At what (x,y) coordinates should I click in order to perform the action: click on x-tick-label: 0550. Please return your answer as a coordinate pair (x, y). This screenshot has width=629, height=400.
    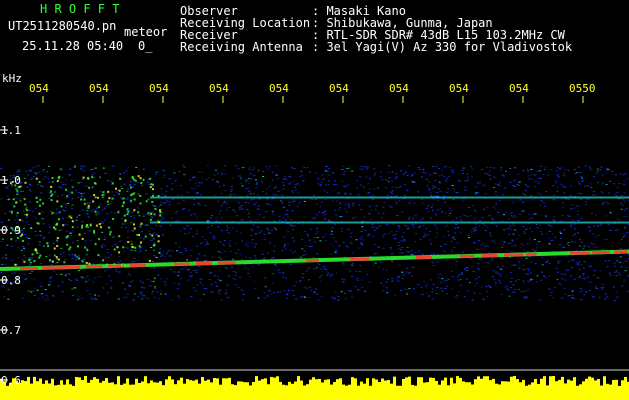
    Looking at the image, I should click on (582, 88).